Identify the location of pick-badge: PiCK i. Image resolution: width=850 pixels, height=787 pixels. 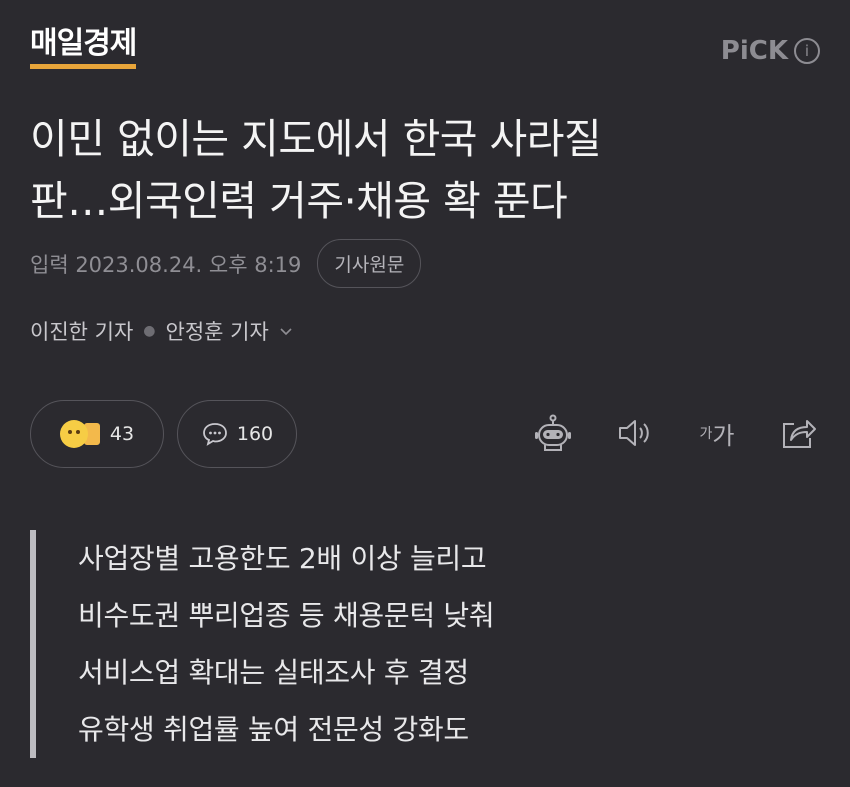
(770, 51).